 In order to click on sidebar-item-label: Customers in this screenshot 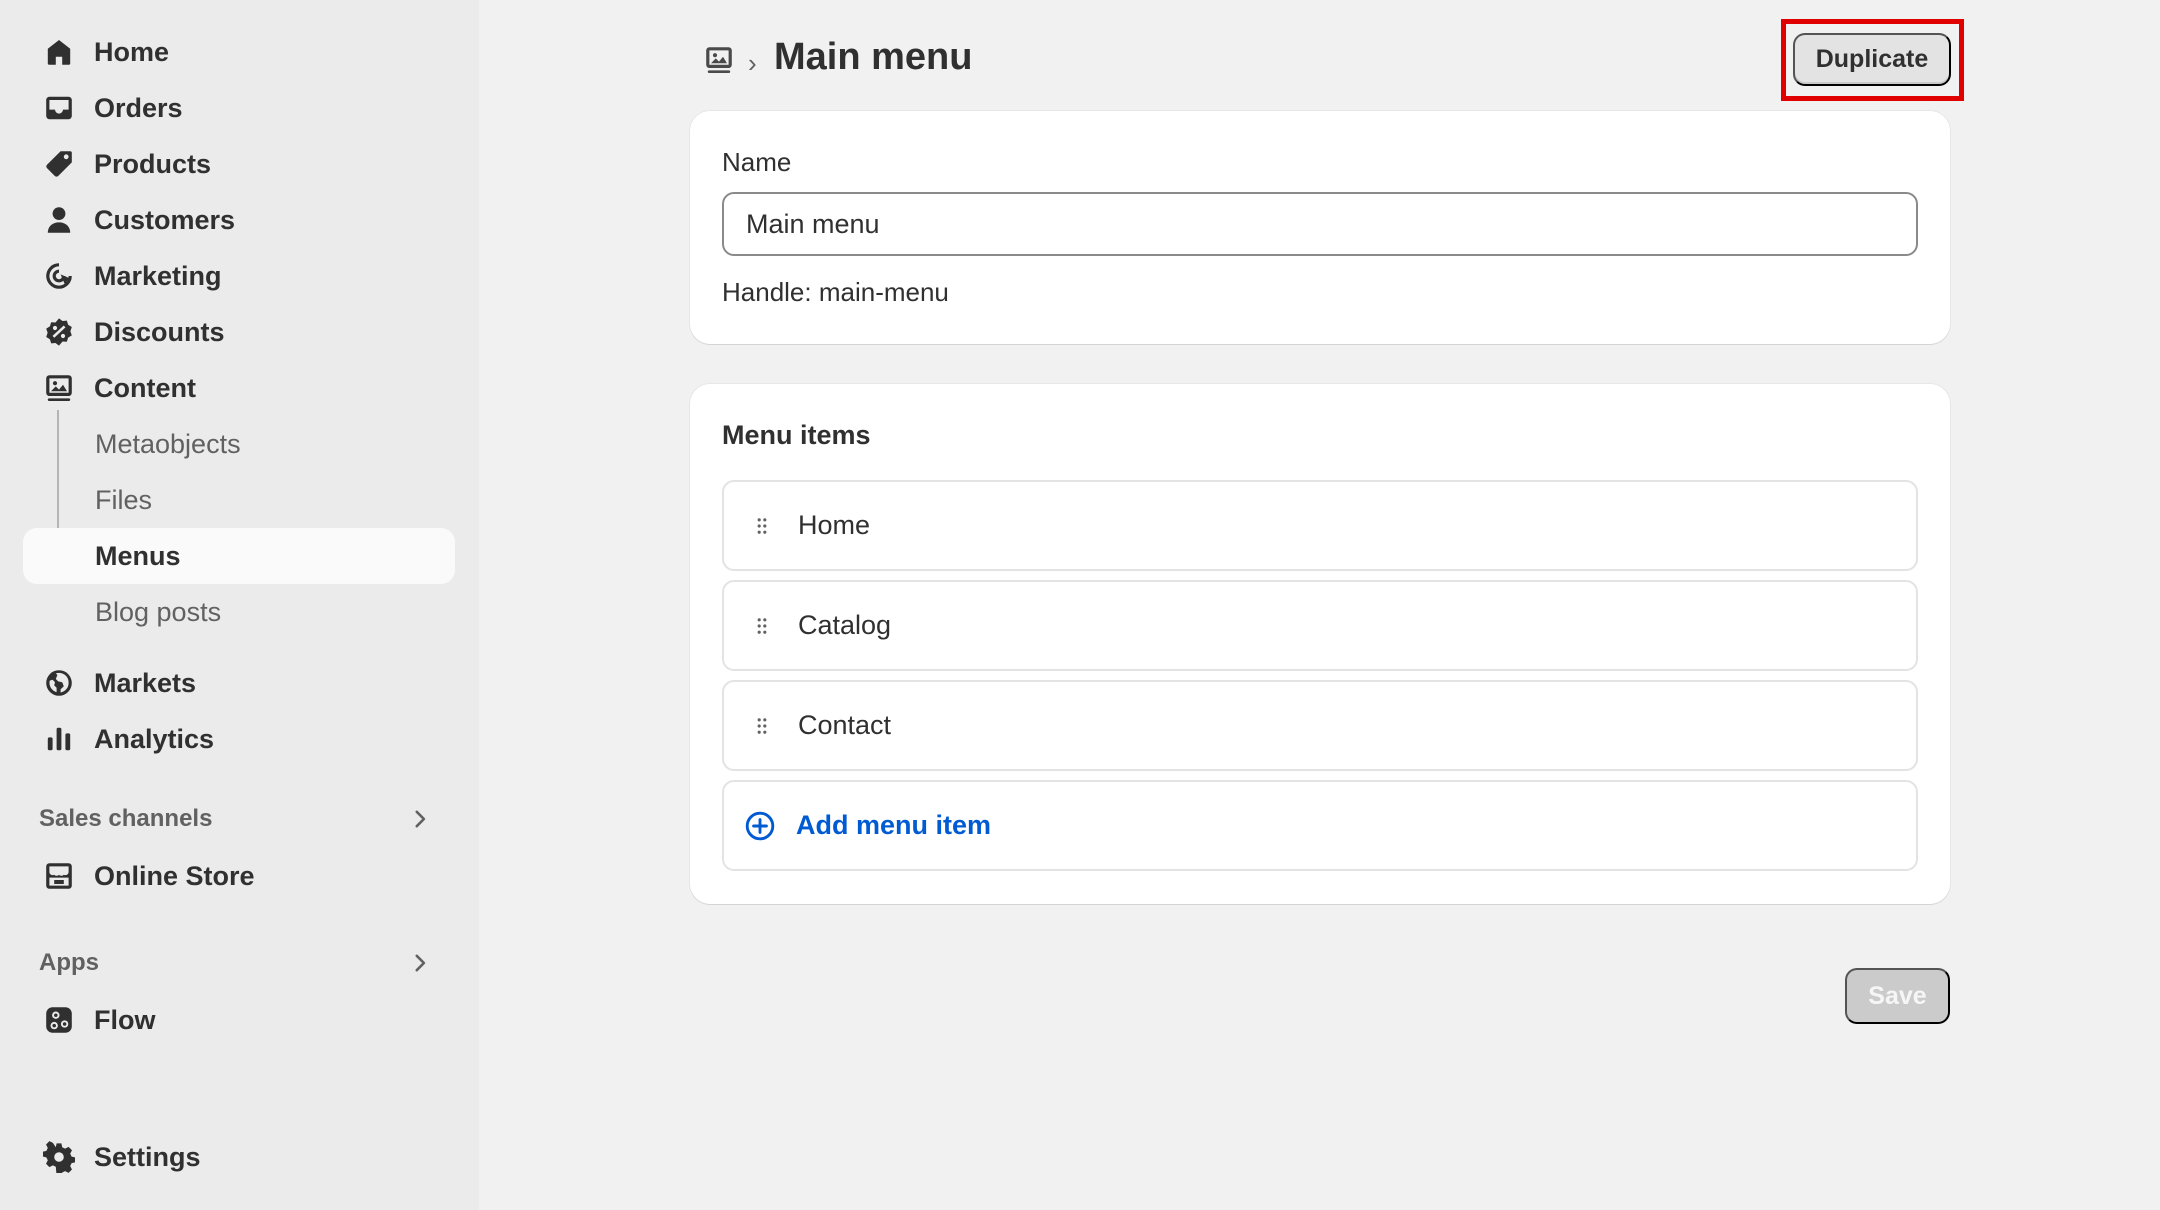, I will do `click(165, 219)`.